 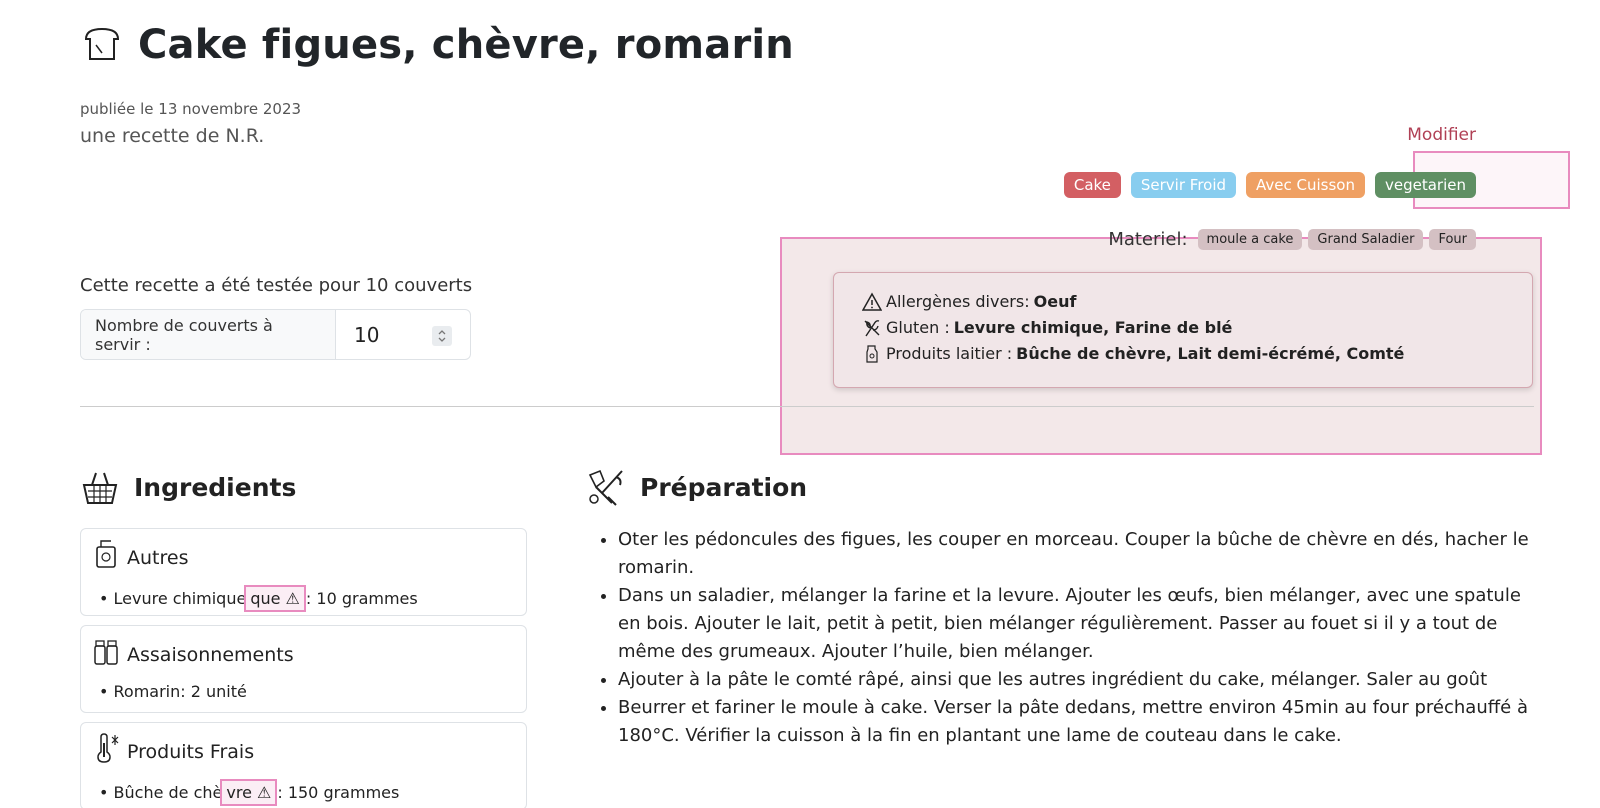 I want to click on allergen-divers: Allergènes divers: Oeuf, so click(x=1183, y=302).